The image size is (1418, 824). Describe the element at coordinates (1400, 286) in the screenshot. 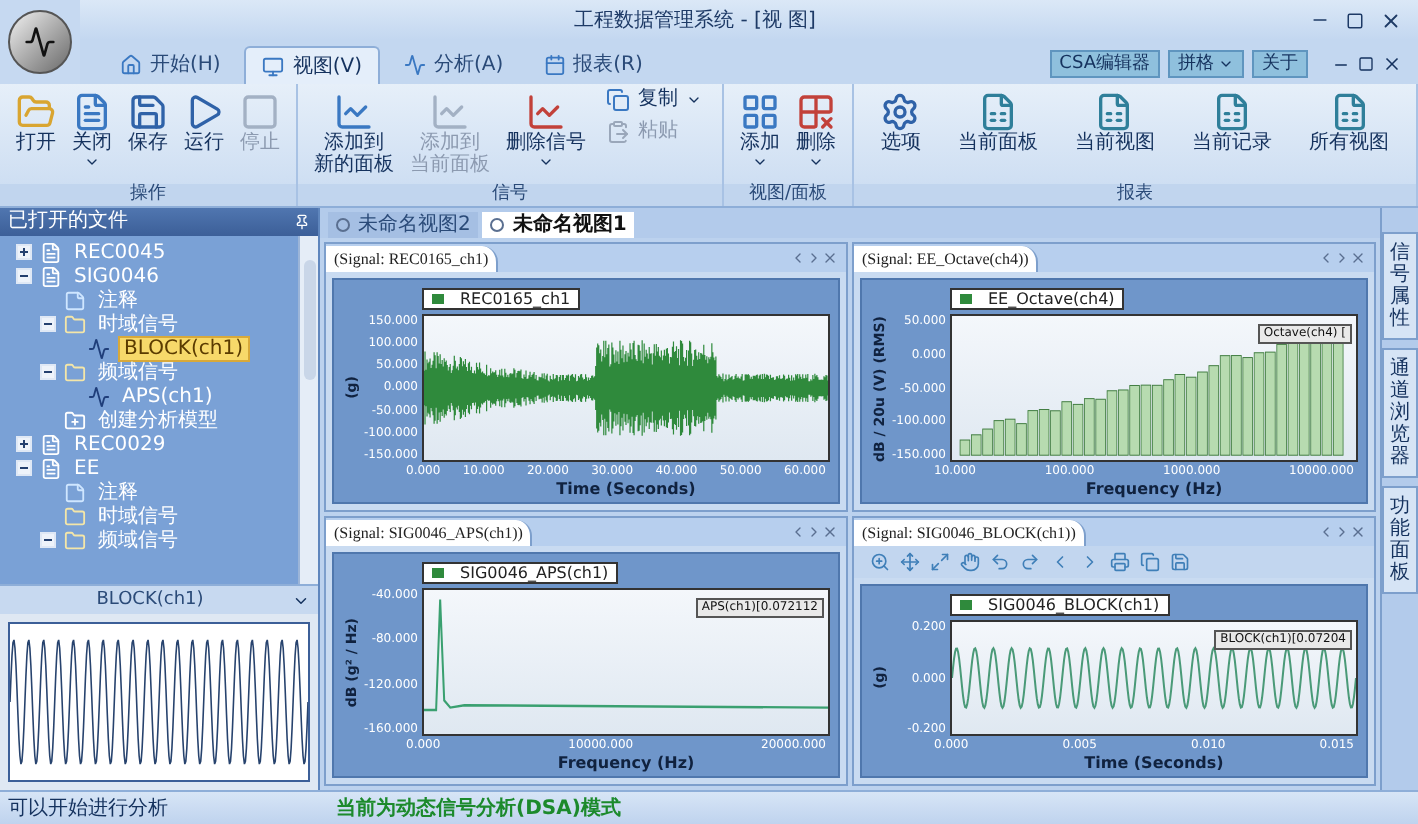

I see `side-tab: 信号属性` at that location.